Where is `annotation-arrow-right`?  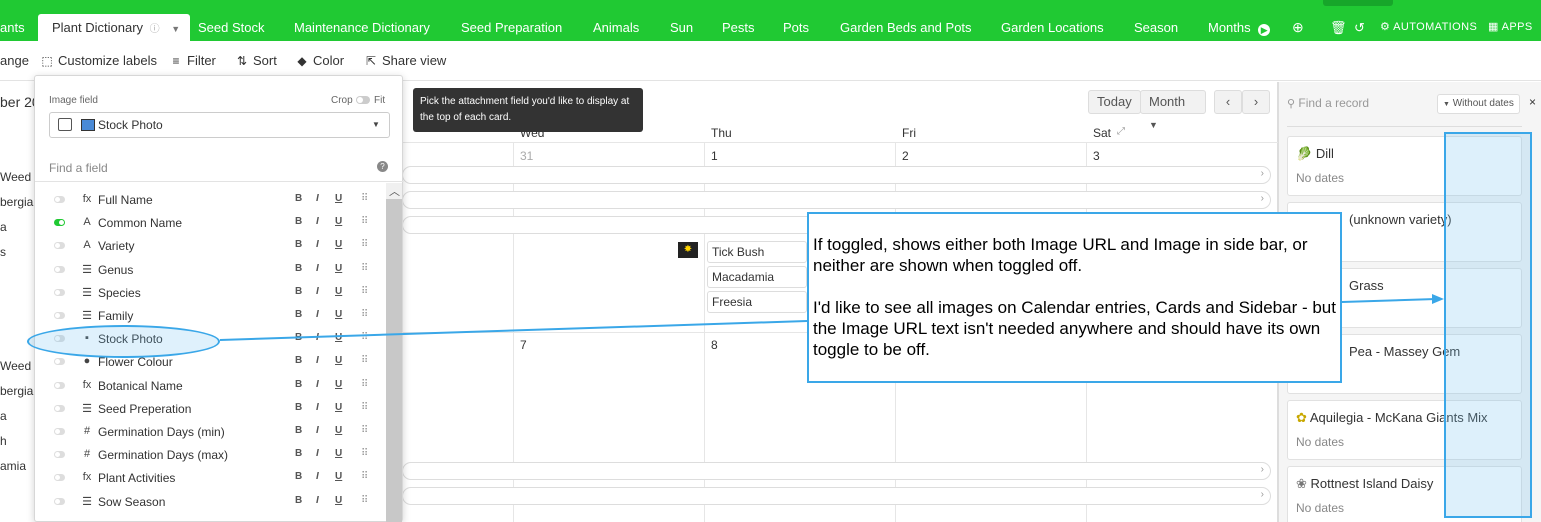 annotation-arrow-right is located at coordinates (1389, 300).